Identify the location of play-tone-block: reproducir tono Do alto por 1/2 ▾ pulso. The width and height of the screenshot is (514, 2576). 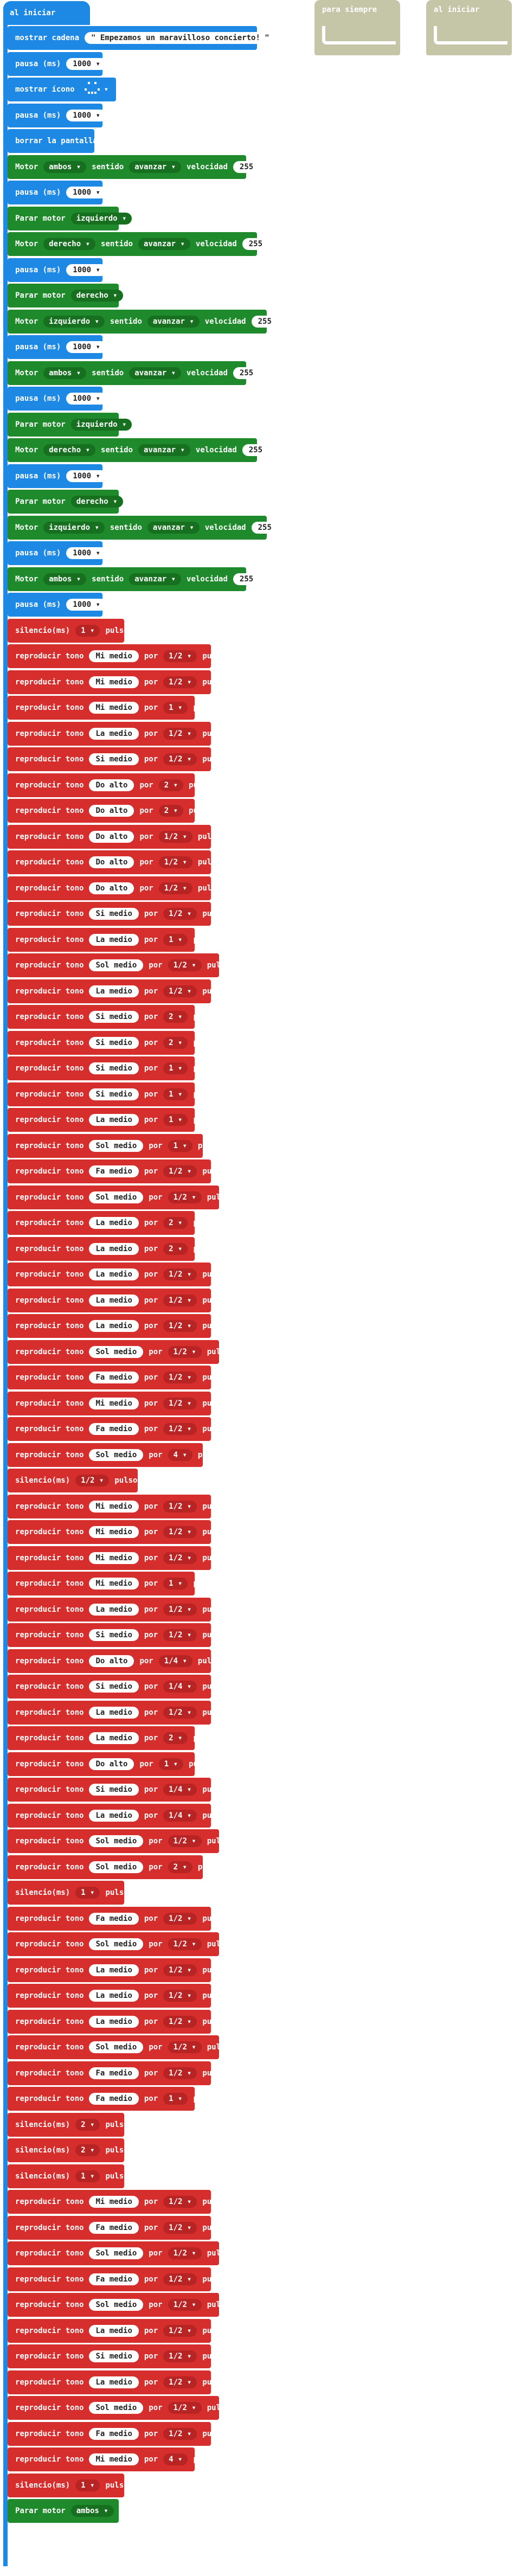
(115, 836).